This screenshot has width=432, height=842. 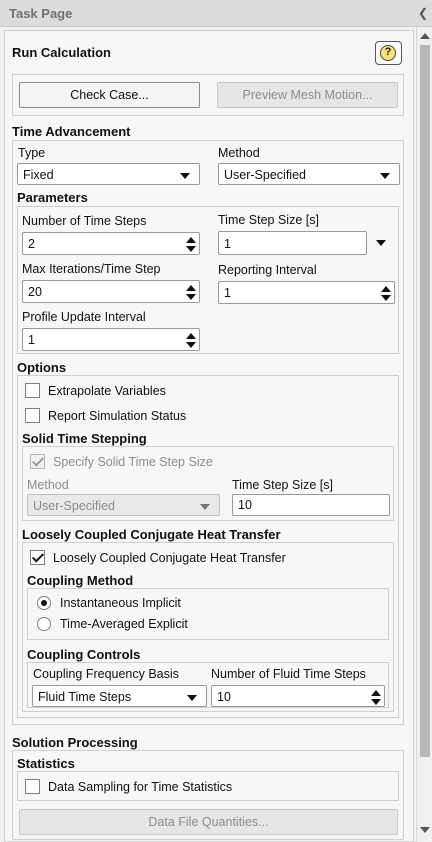 I want to click on help-button: ?, so click(x=388, y=53).